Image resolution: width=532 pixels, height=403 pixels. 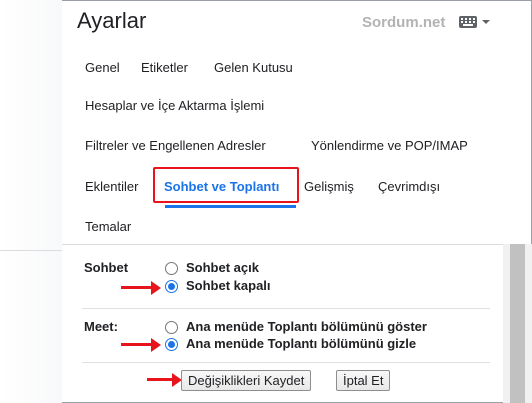 I want to click on left-panel-shade, so click(x=31, y=201).